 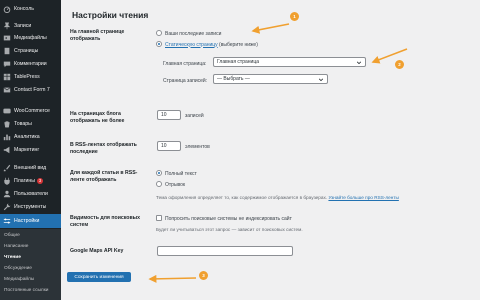 I want to click on sidebar-item-woocommerce: WooCommerce, so click(x=30, y=110).